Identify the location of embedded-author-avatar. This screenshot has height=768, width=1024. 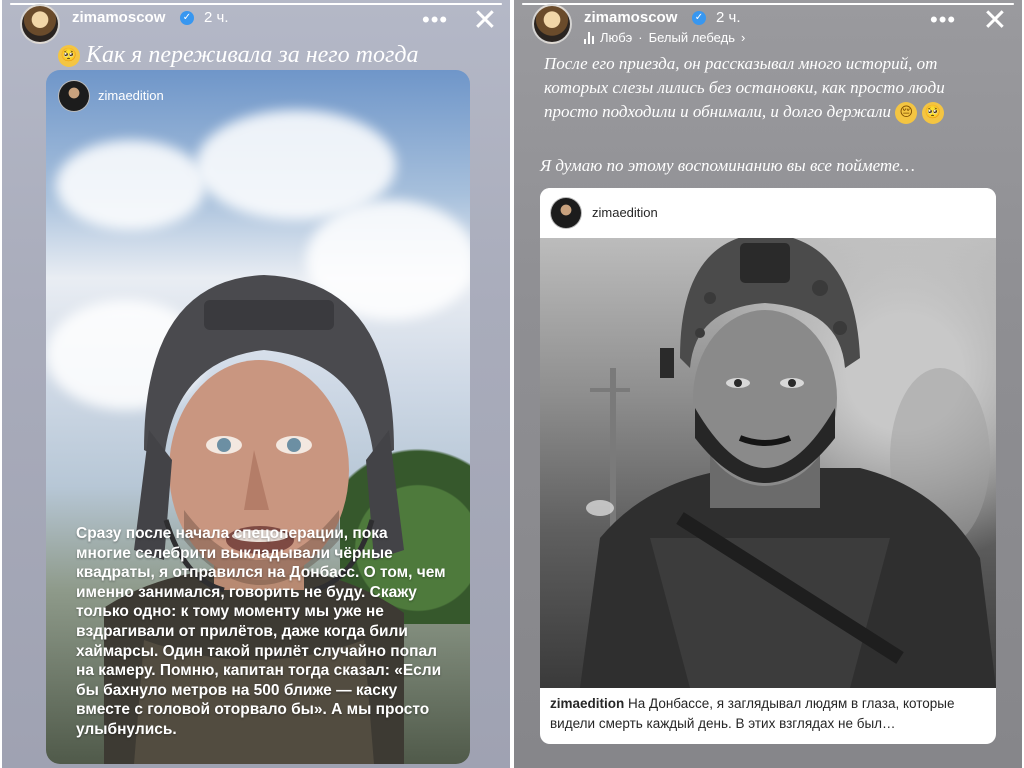
(74, 96).